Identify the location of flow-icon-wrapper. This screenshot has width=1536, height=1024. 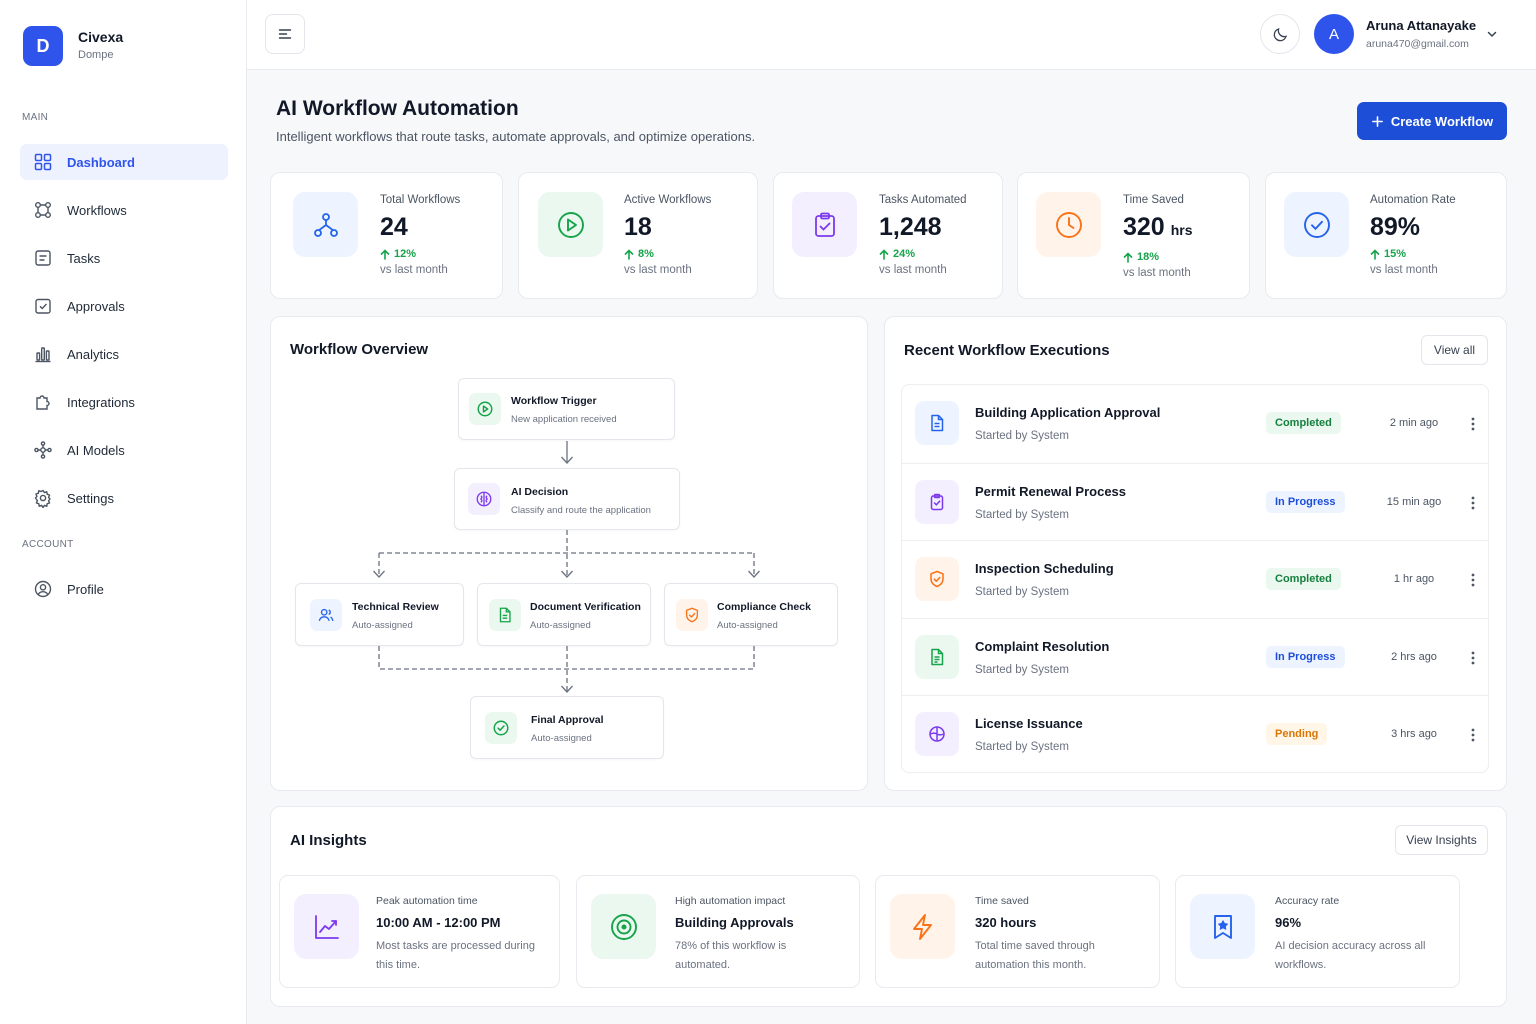
(485, 409).